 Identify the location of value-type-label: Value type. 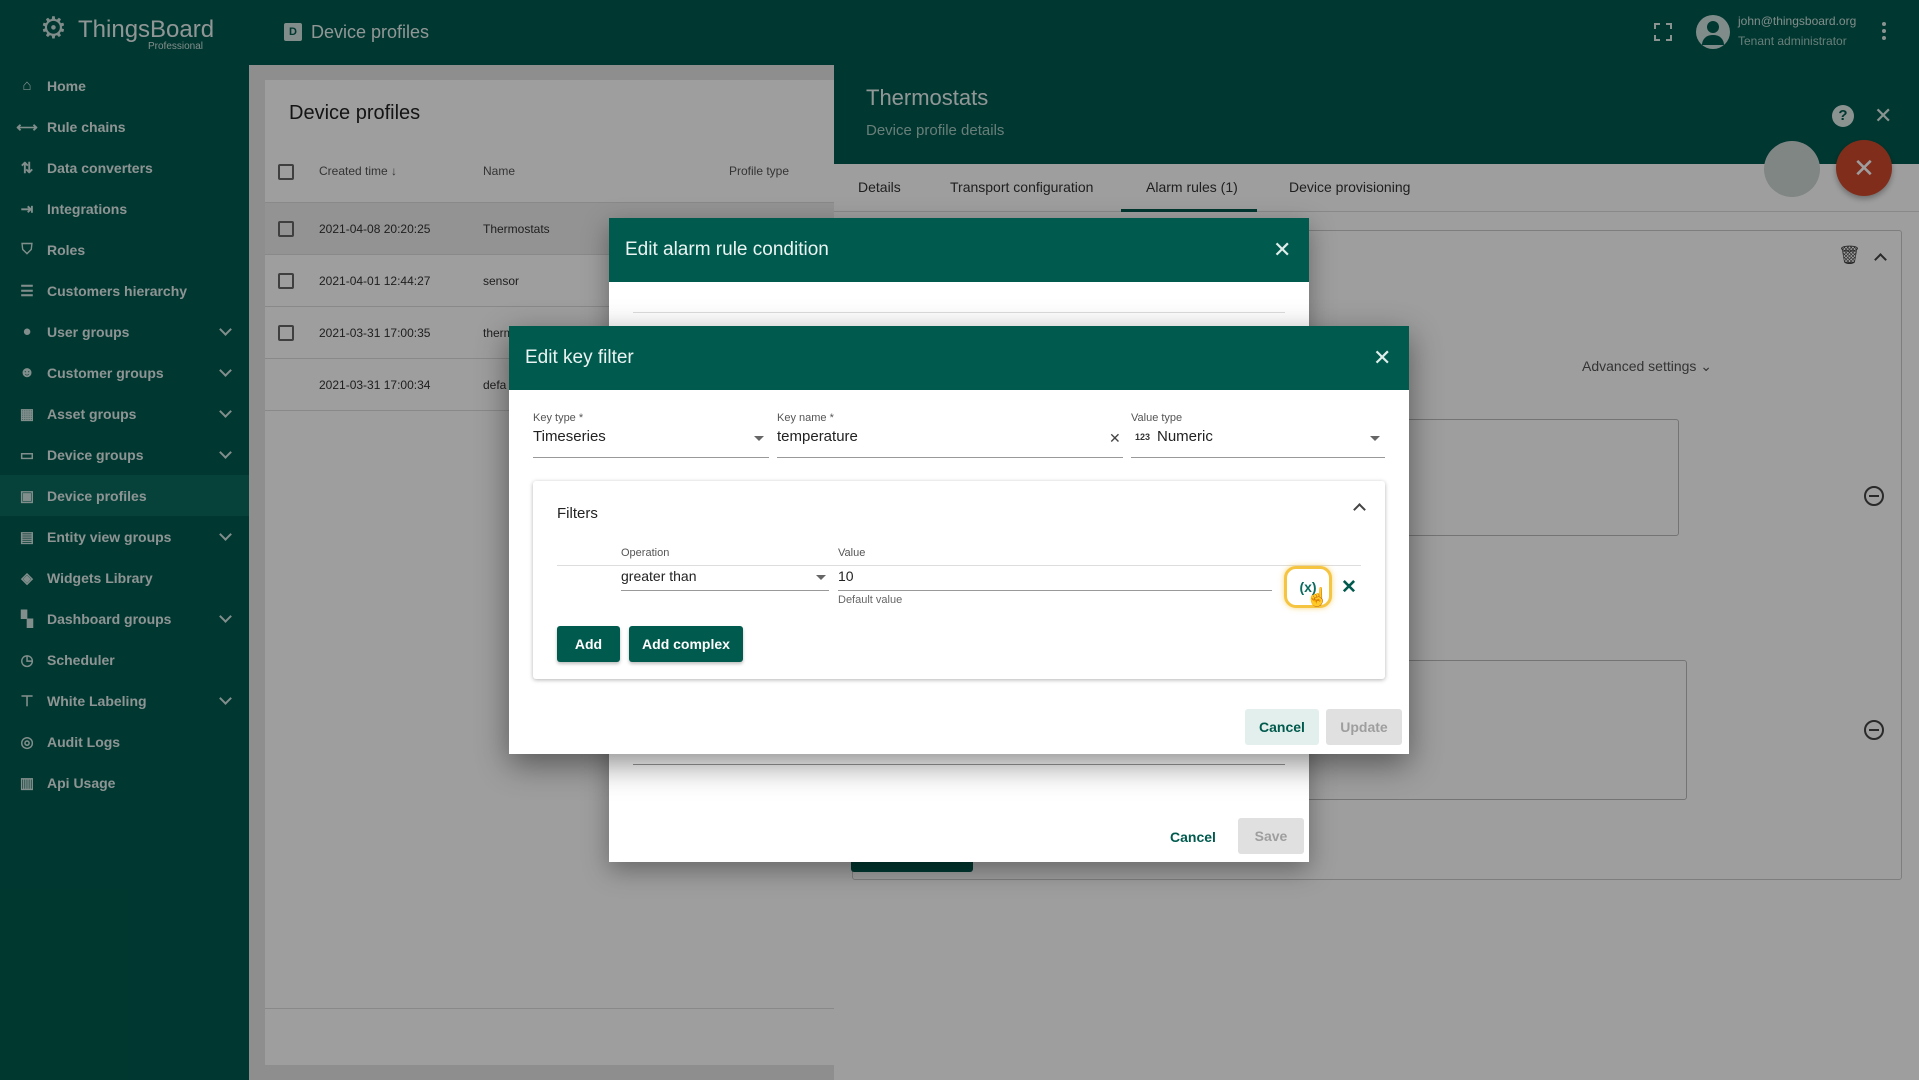
(1157, 418).